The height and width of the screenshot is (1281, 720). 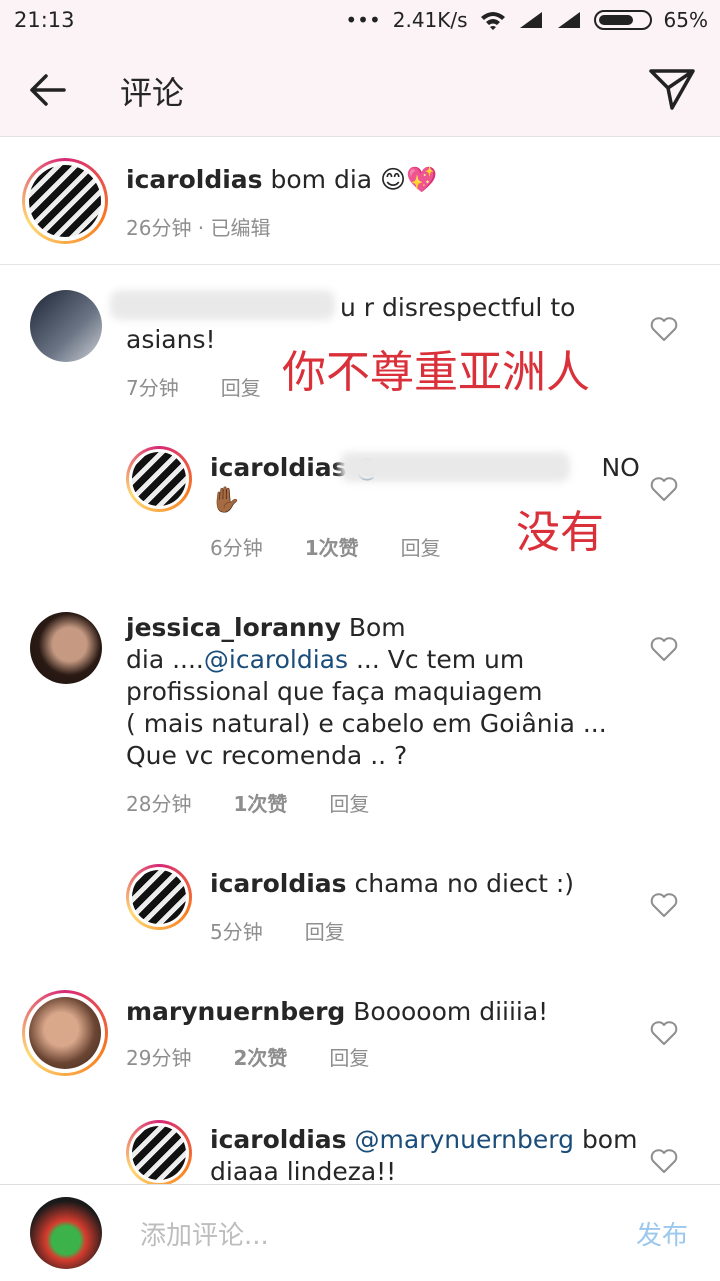 I want to click on back-arrow-icon, so click(x=48, y=90).